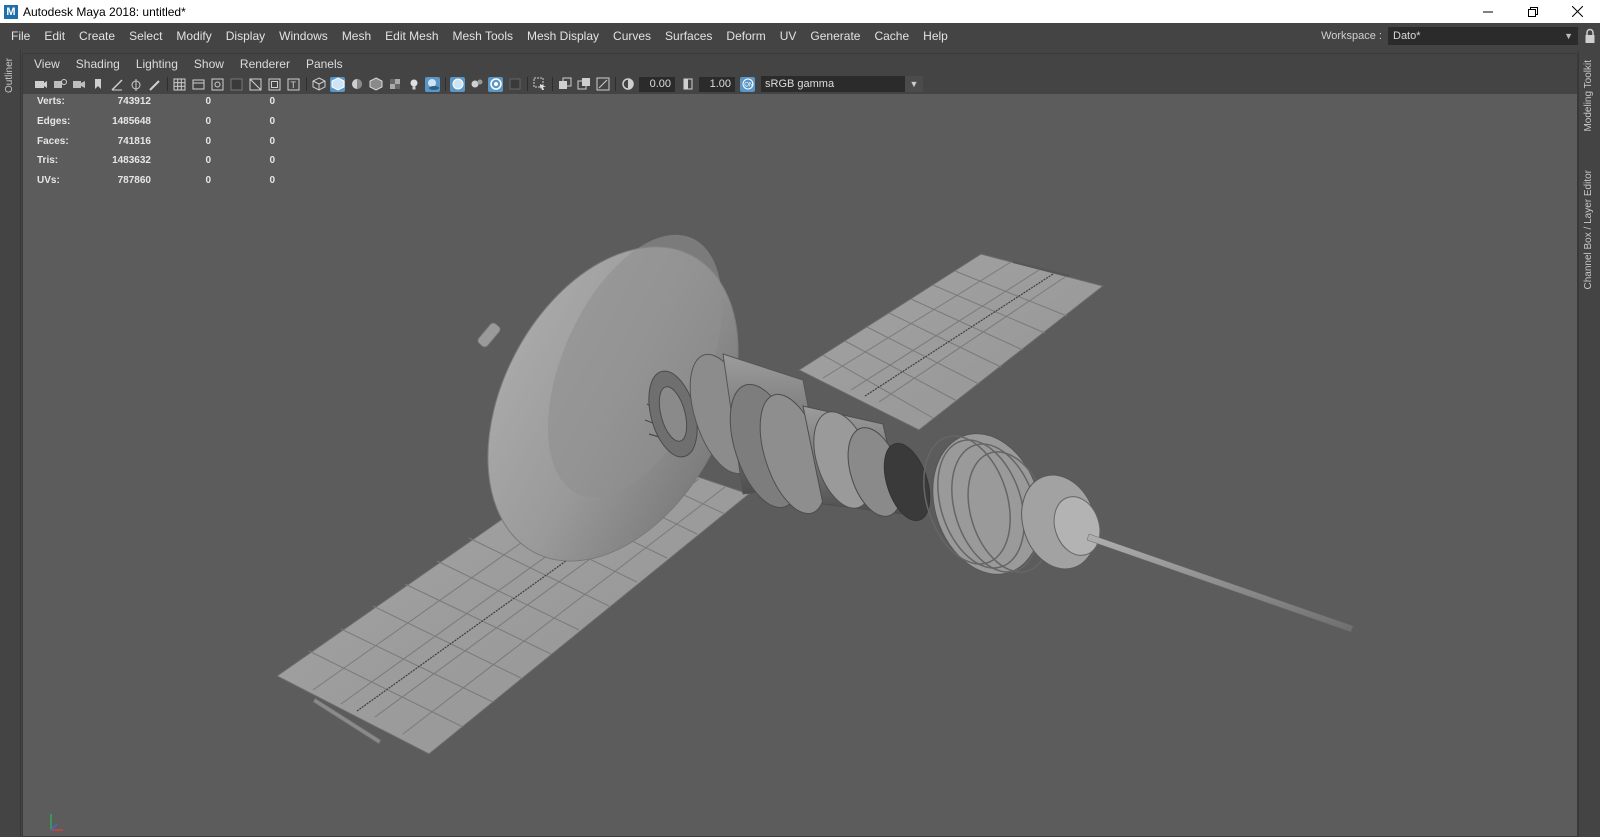 Image resolution: width=1600 pixels, height=837 pixels. I want to click on close-icon, so click(1577, 11).